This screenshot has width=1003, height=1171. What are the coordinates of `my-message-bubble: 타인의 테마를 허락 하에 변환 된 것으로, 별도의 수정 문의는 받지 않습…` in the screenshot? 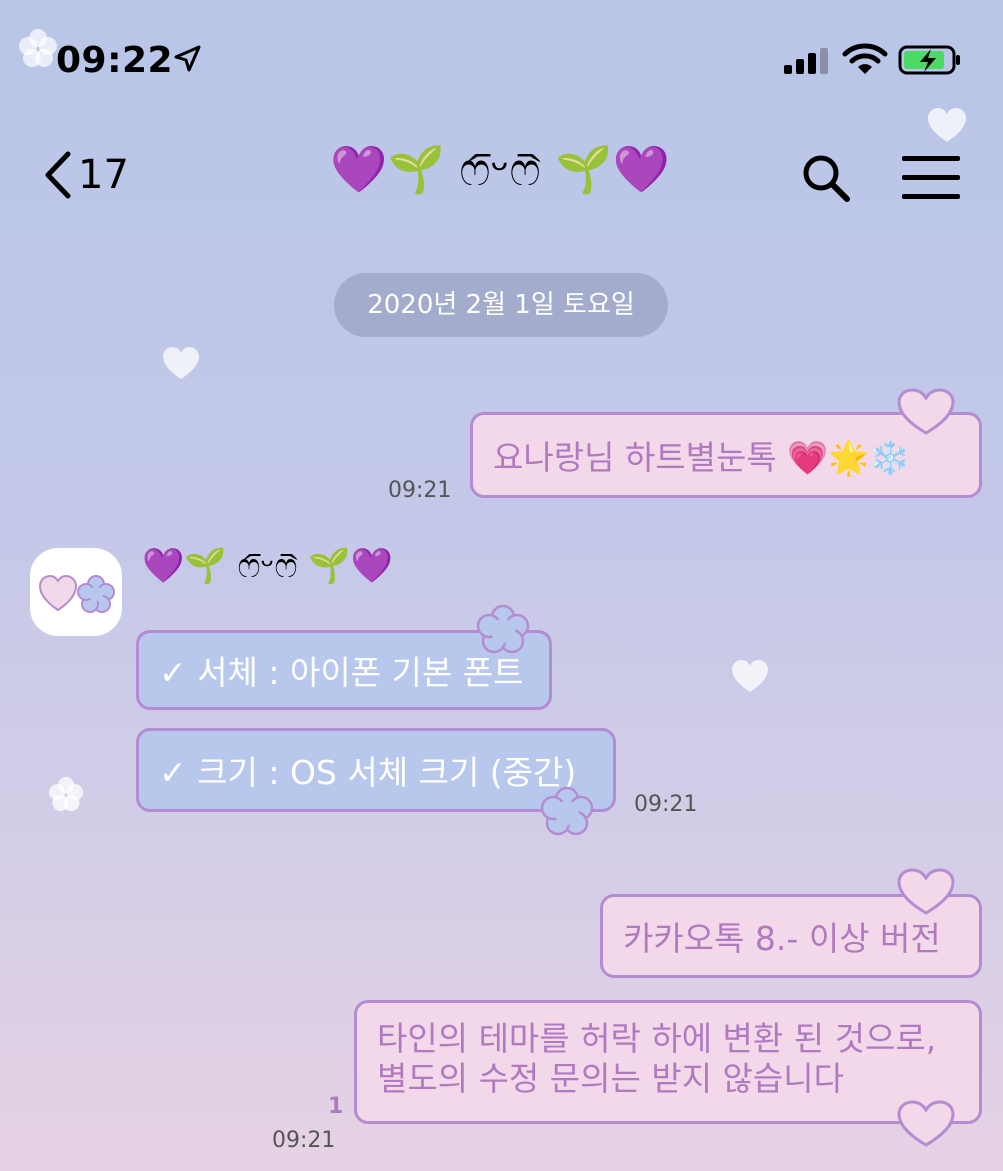 It's located at (668, 1062).